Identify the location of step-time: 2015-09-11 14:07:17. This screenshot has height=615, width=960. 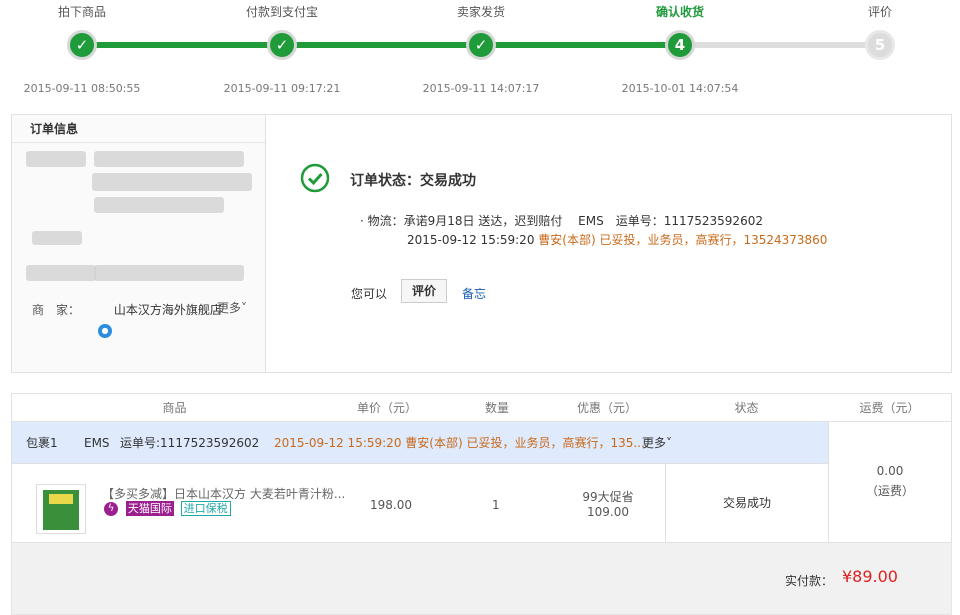
(481, 88).